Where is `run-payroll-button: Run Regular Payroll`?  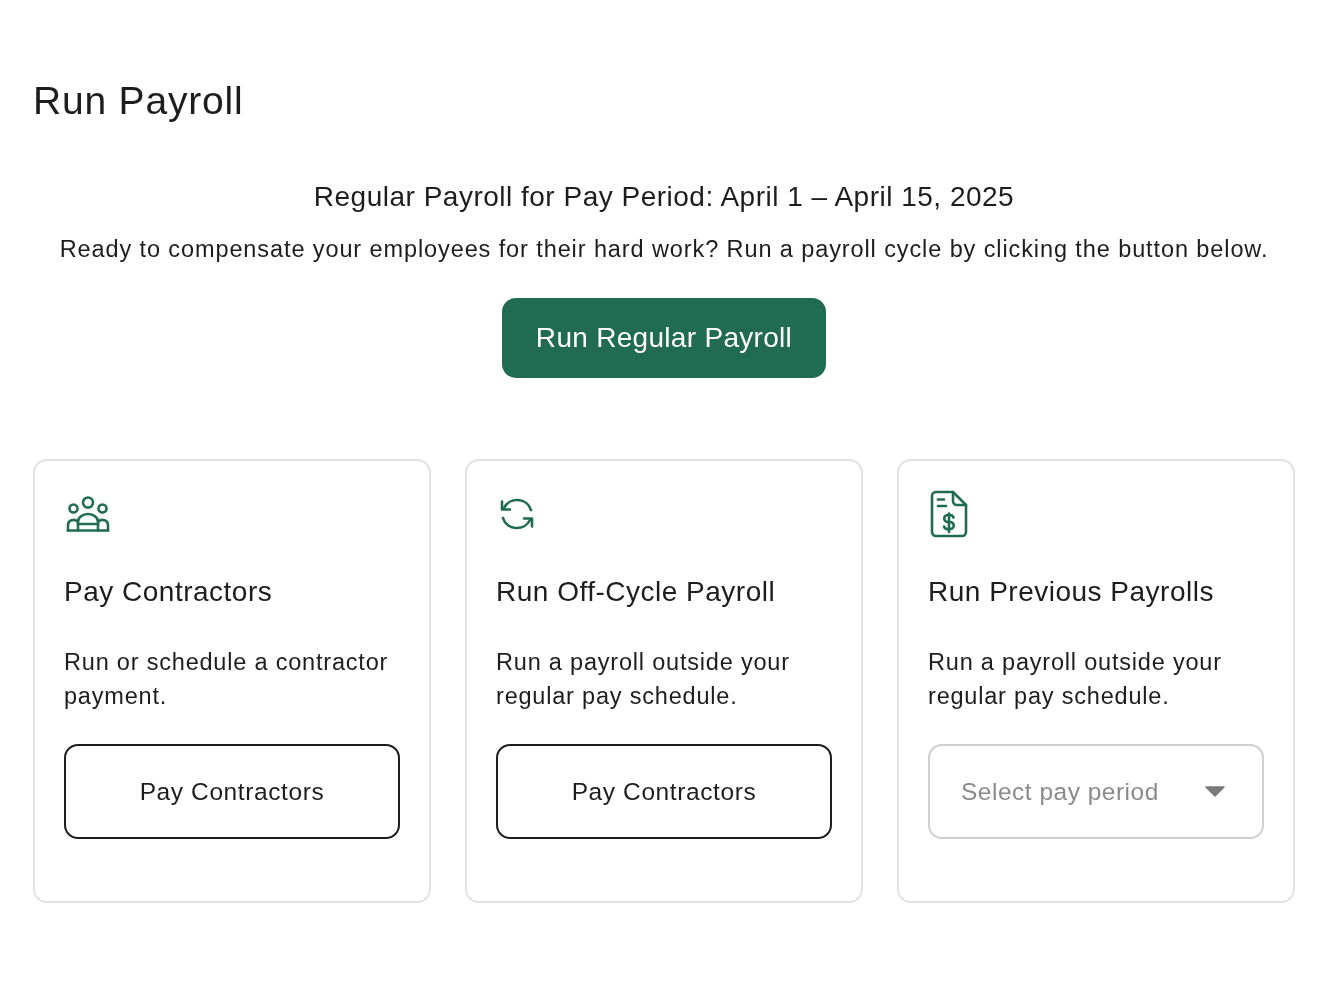 run-payroll-button: Run Regular Payroll is located at coordinates (664, 338).